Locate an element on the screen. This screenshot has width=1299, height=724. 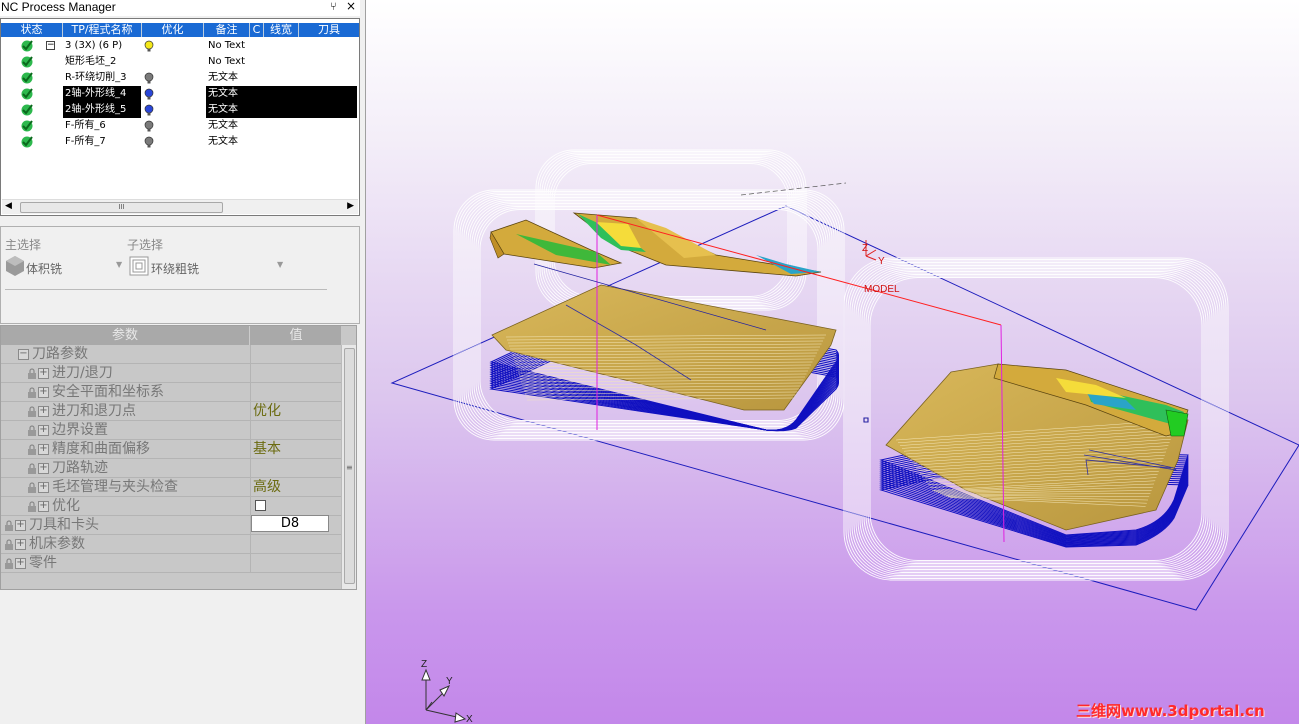
column-name: TP/程式名称 is located at coordinates (102, 30).